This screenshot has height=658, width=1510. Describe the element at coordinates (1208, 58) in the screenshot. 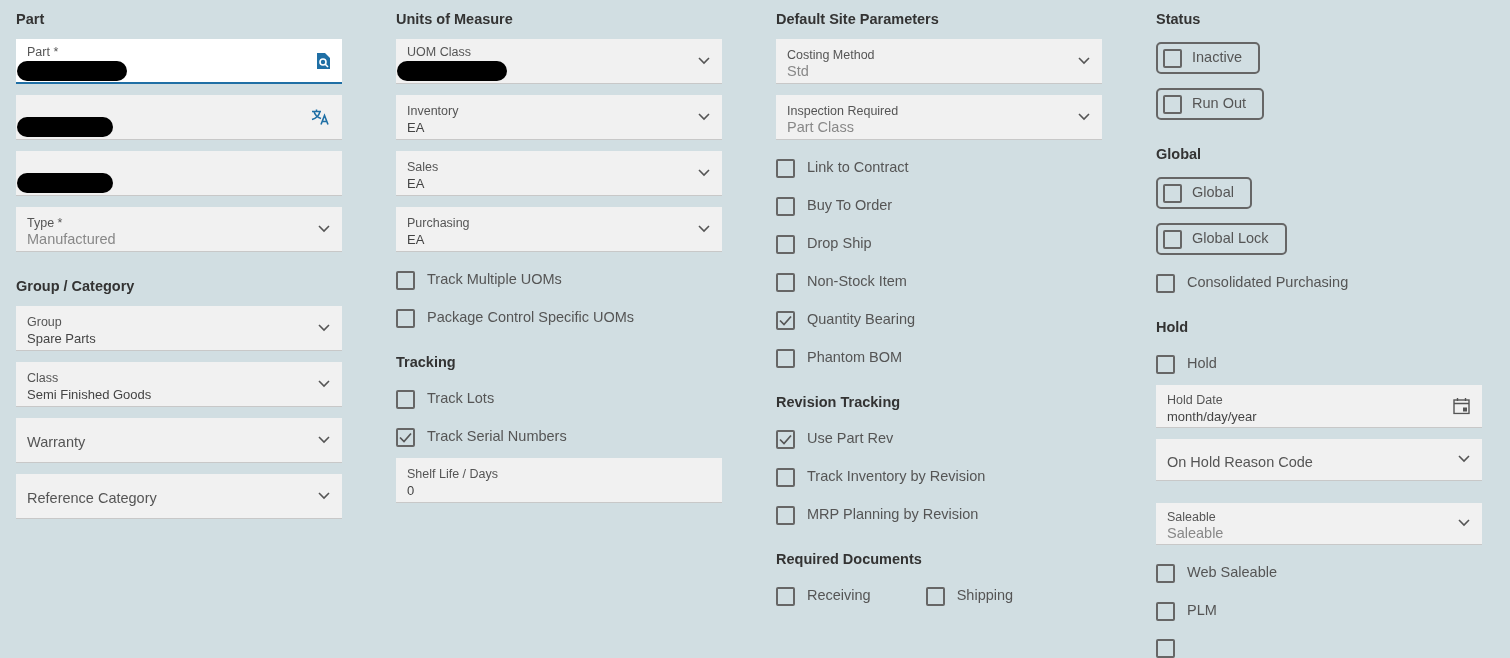

I see `checkbox-toggle: Inactive` at that location.